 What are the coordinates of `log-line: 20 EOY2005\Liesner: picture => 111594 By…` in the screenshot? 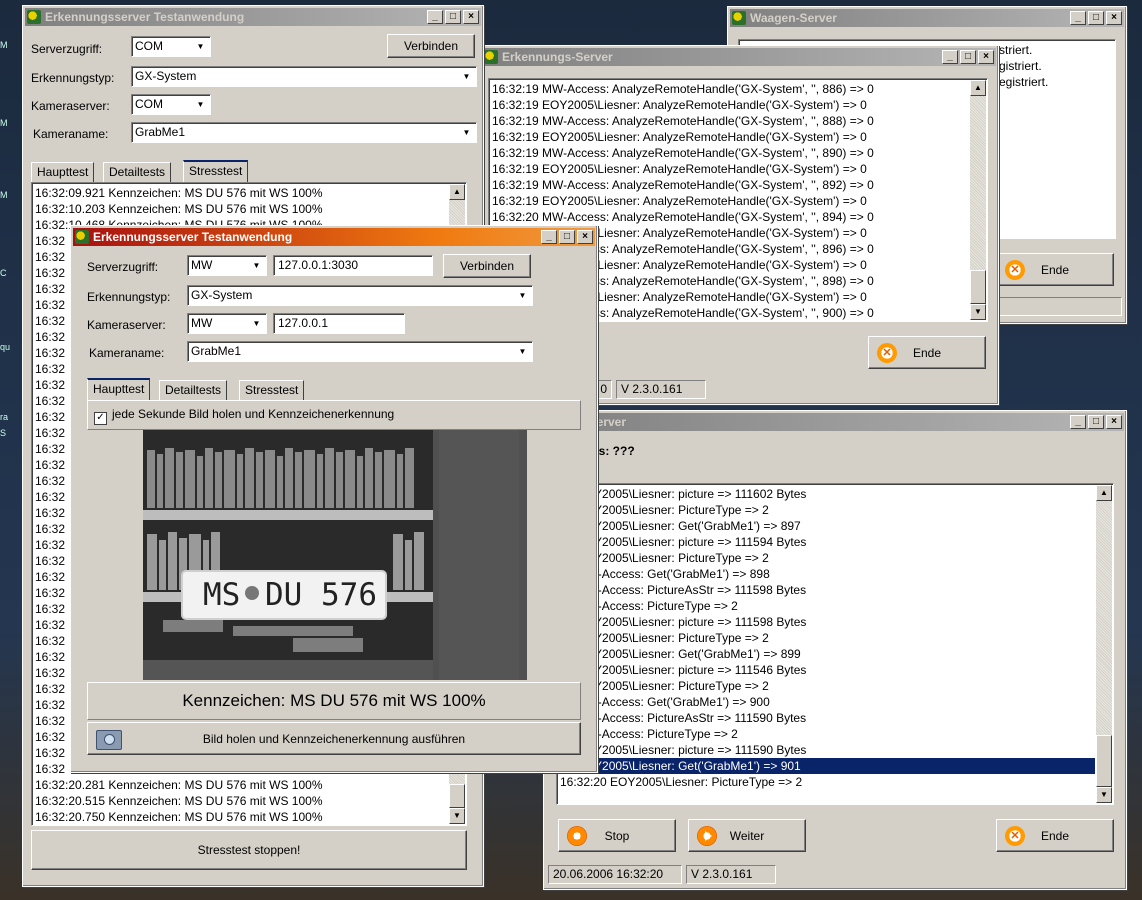 It's located at (827, 542).